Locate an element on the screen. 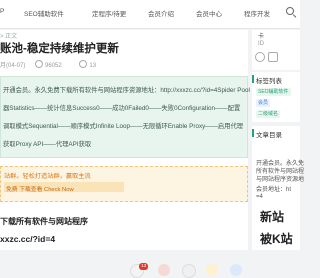 The height and width of the screenshot is (278, 320). sidebar-user-card: 卡 ID is located at coordinates (276, 50).